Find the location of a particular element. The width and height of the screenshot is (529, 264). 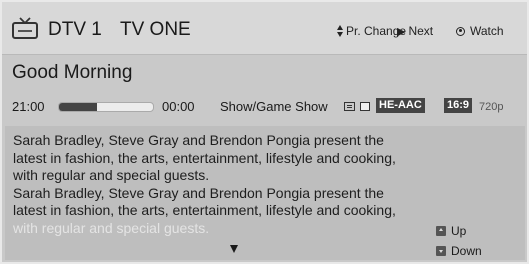

nav-down-label: Down is located at coordinates (466, 251).